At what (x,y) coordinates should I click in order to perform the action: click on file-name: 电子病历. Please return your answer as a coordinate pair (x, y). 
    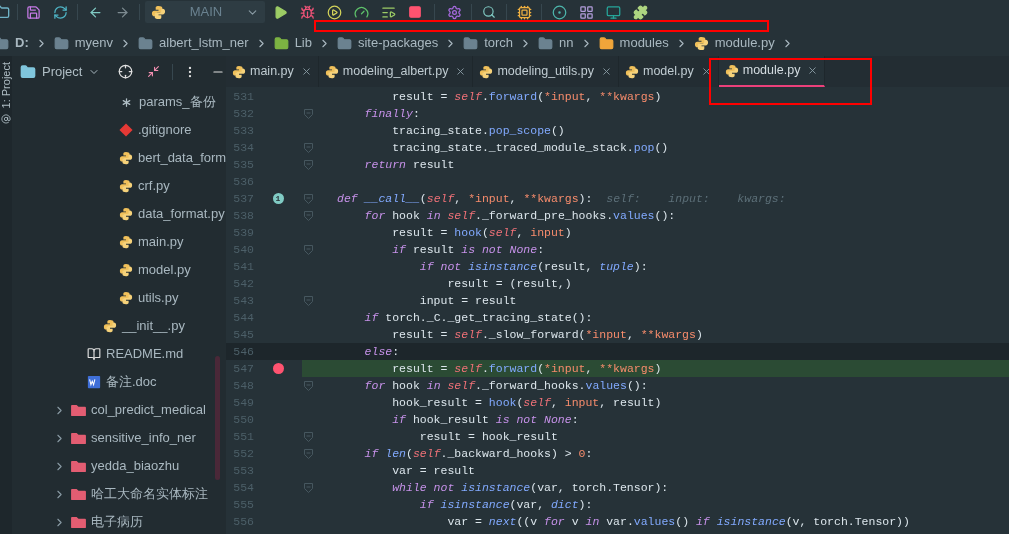
    Looking at the image, I should click on (117, 522).